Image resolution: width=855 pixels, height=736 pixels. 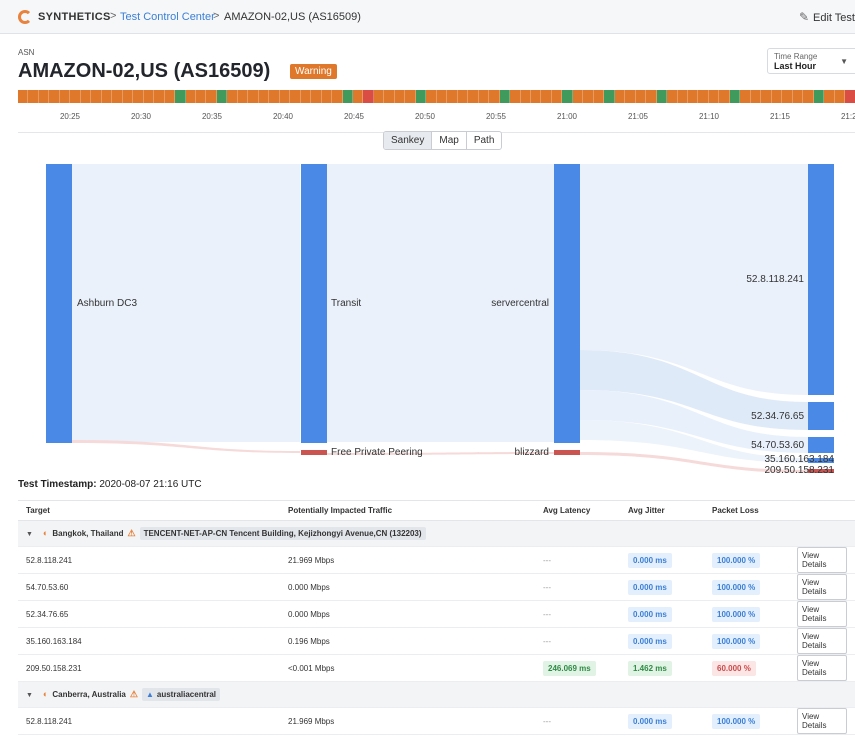 I want to click on column-header-latency: Avg Latency, so click(x=577, y=510).